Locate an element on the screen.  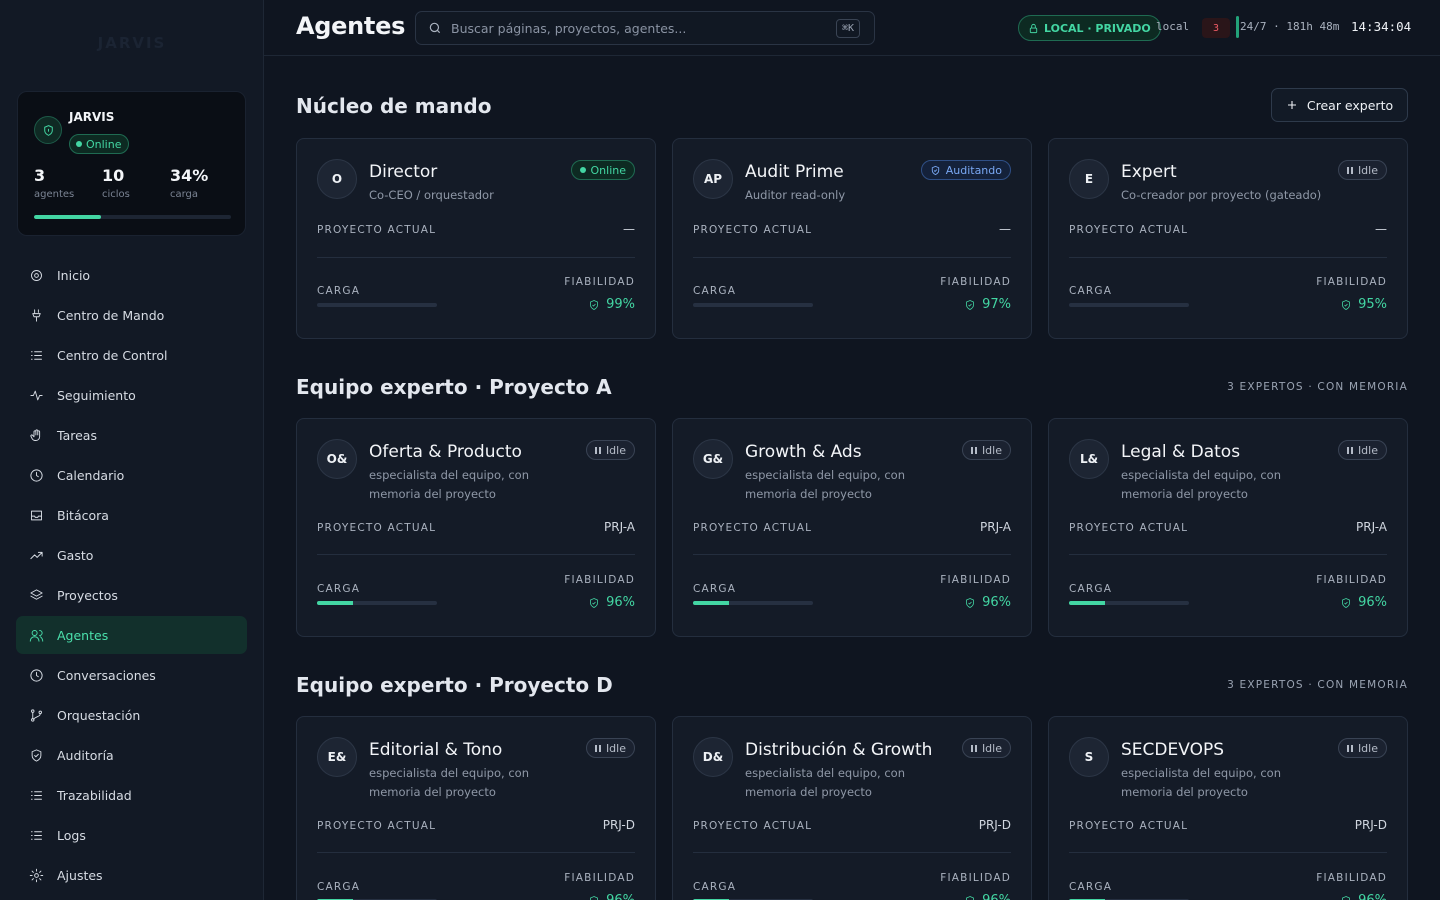
online-dot-icon is located at coordinates (79, 144).